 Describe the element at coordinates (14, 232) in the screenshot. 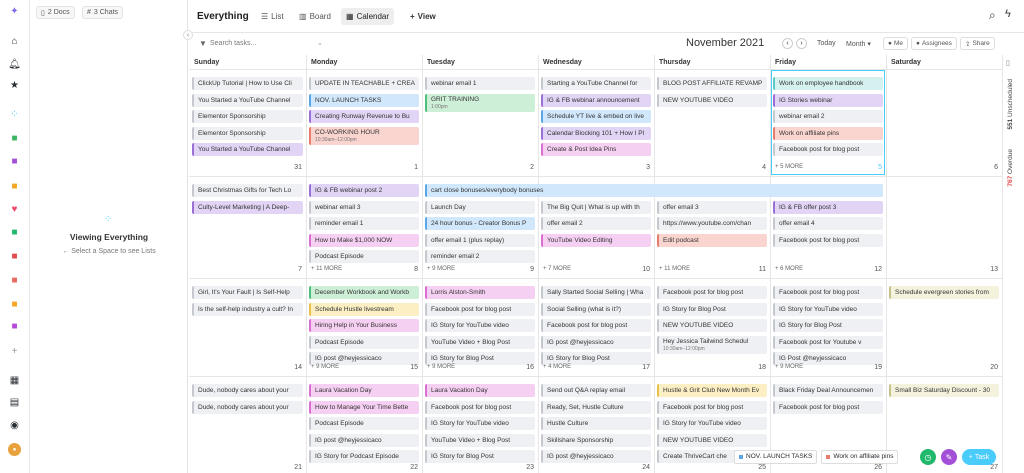

I see `video-space-icon: ■` at that location.